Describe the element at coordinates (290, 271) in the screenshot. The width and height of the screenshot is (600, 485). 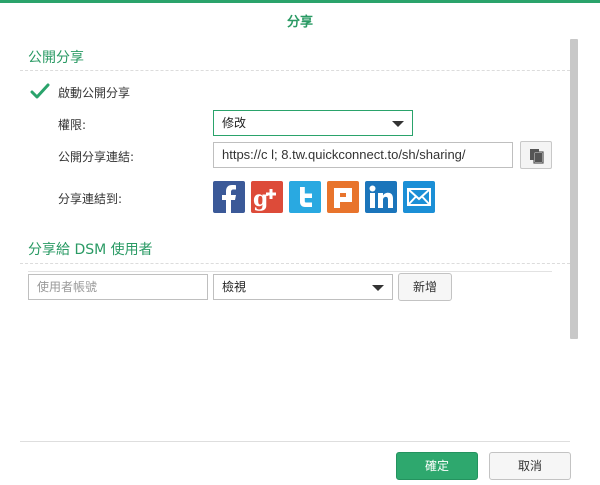
I see `user-list-divider` at that location.